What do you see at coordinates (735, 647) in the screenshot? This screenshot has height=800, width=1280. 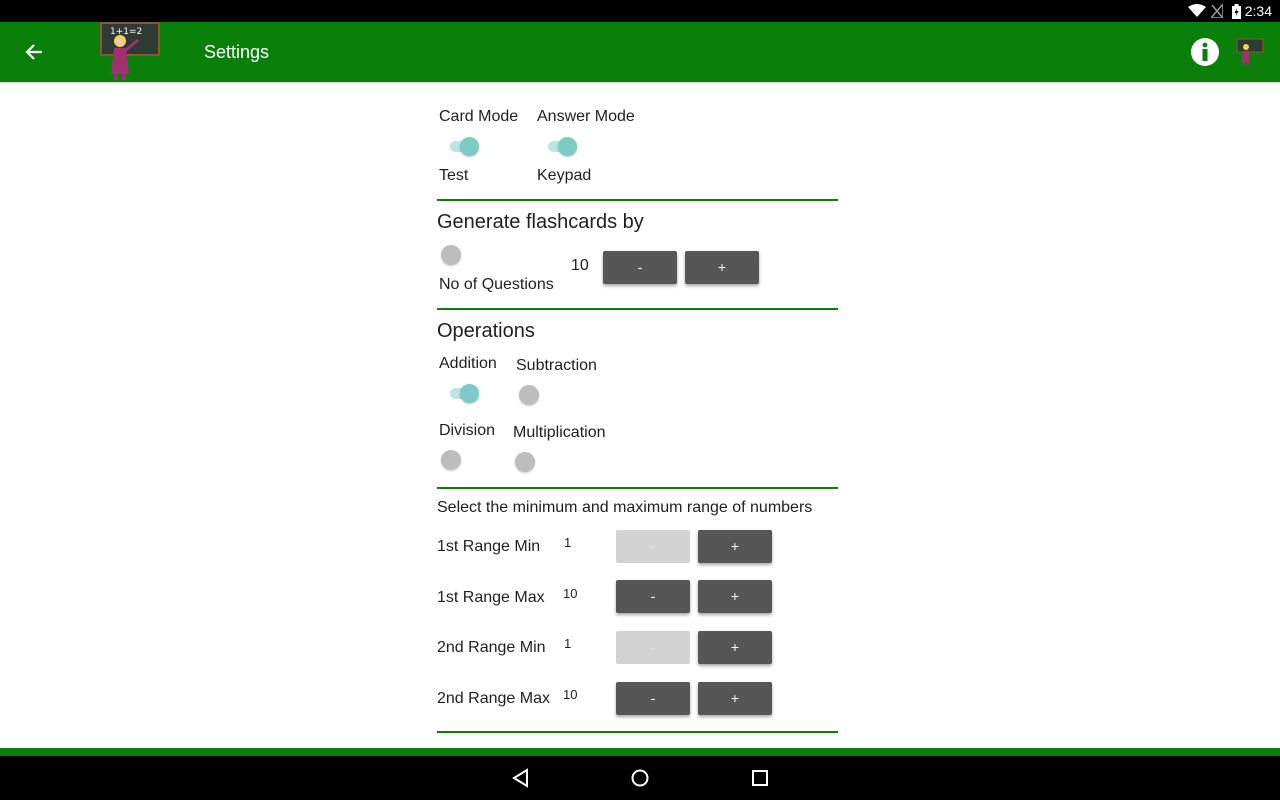 I see `range-2nd-min-increment-button: +` at bounding box center [735, 647].